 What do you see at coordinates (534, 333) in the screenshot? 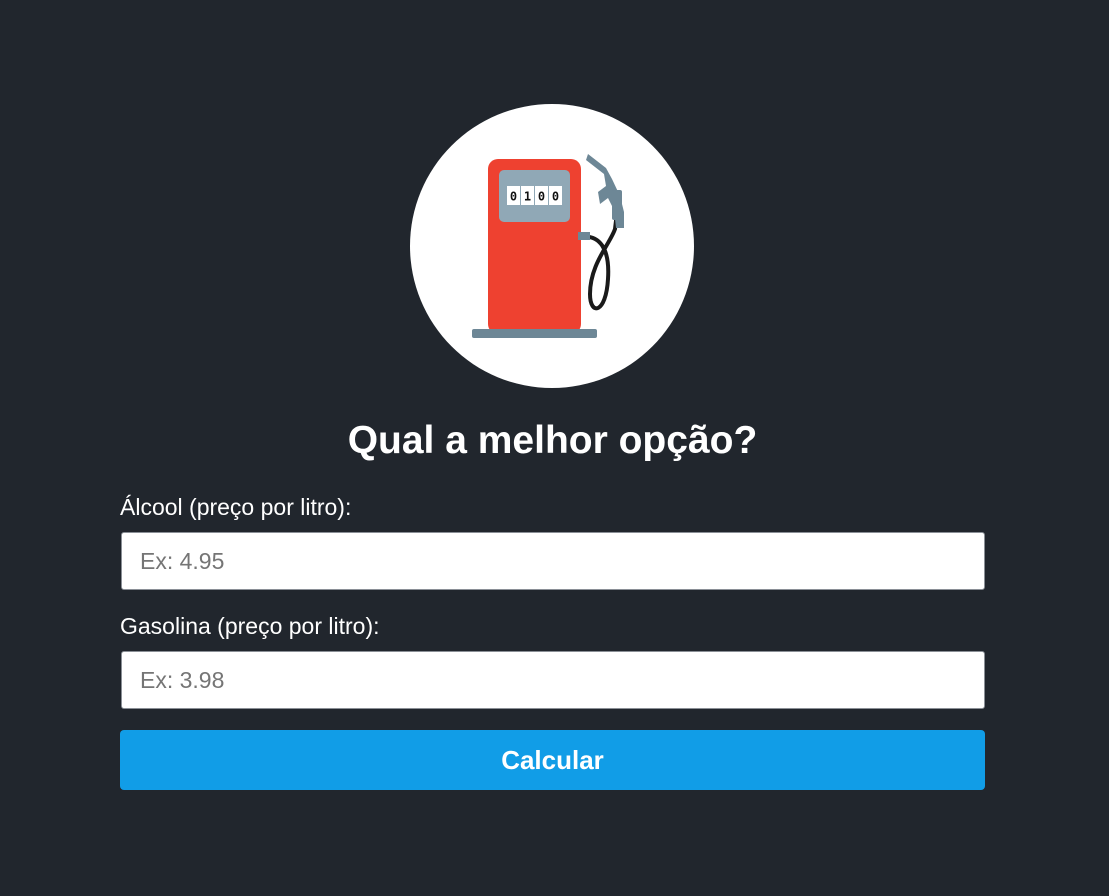
I see `pump-base` at bounding box center [534, 333].